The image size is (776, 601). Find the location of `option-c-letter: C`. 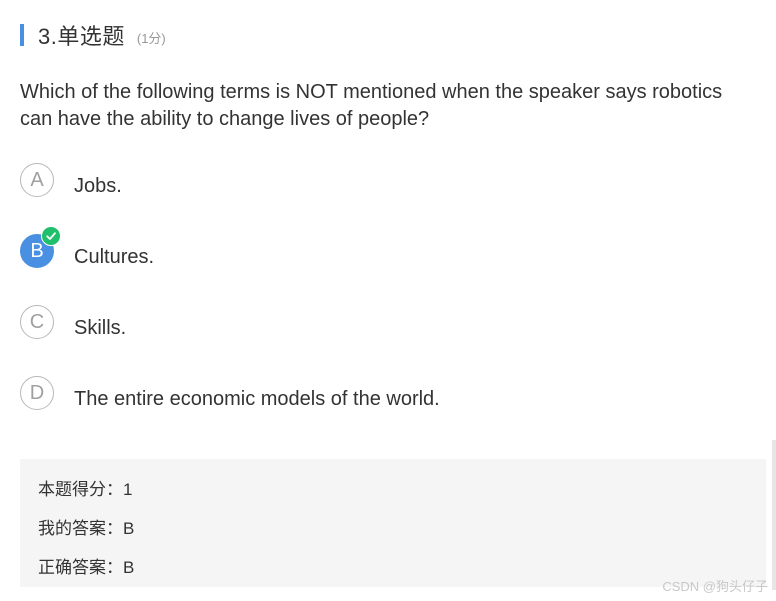

option-c-letter: C is located at coordinates (37, 321).